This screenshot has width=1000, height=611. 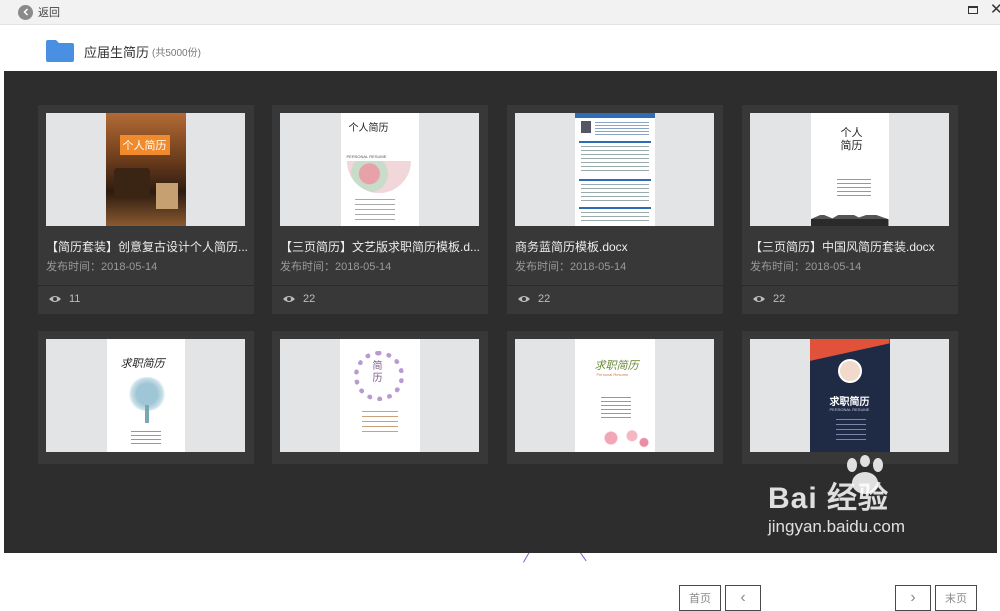 I want to click on resume-preview-header, so click(x=614, y=115).